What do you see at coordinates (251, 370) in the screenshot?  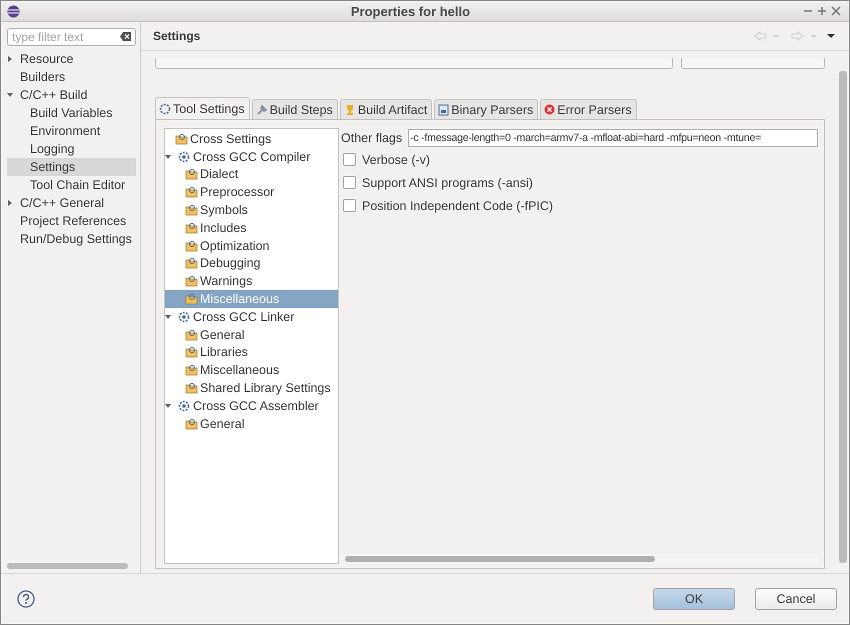 I see `tree-item: Miscellaneous` at bounding box center [251, 370].